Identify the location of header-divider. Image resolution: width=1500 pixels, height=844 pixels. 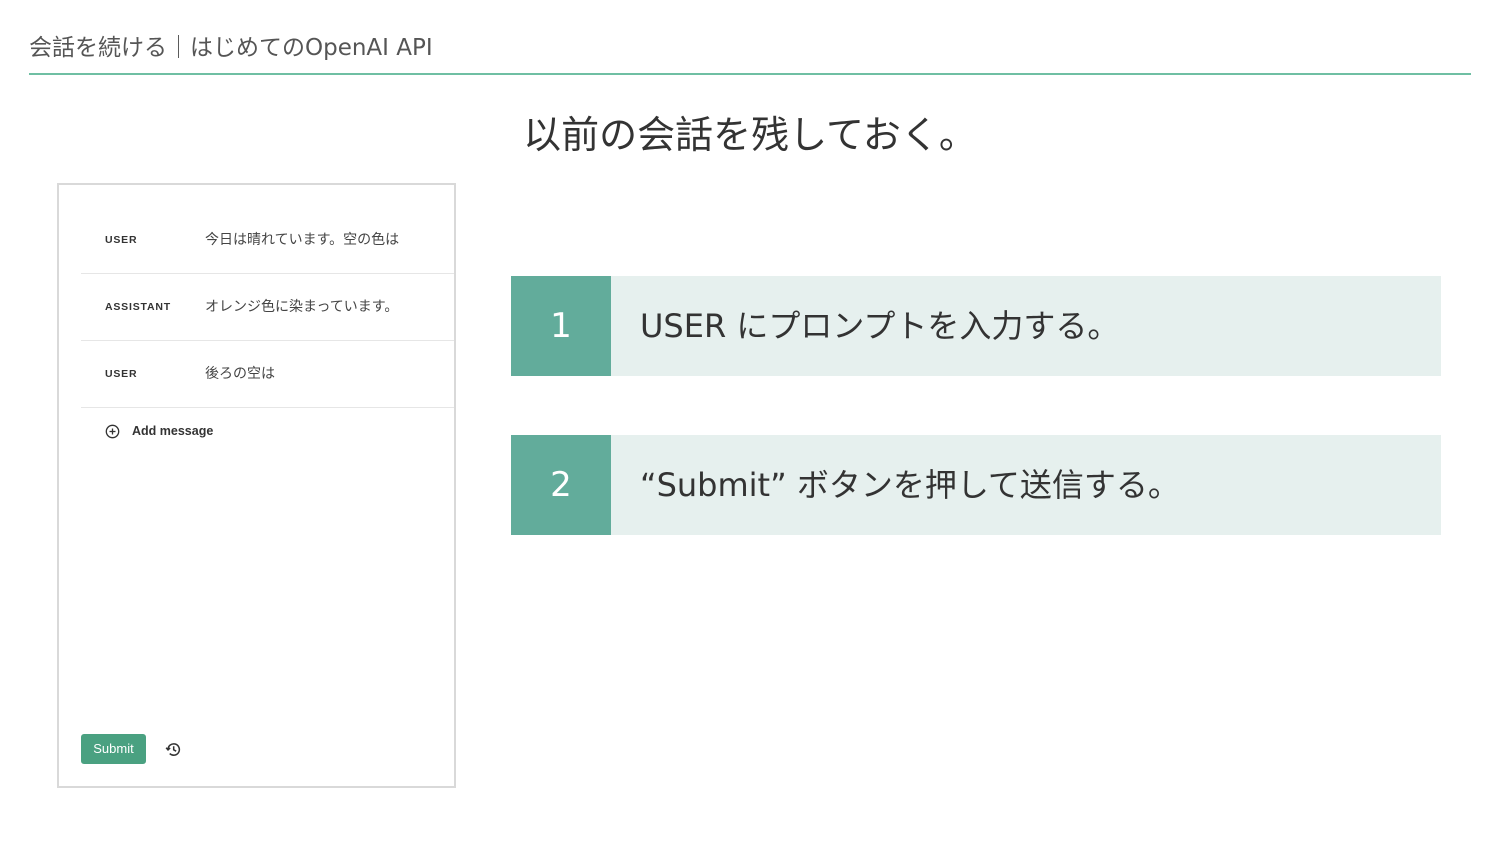
(750, 74).